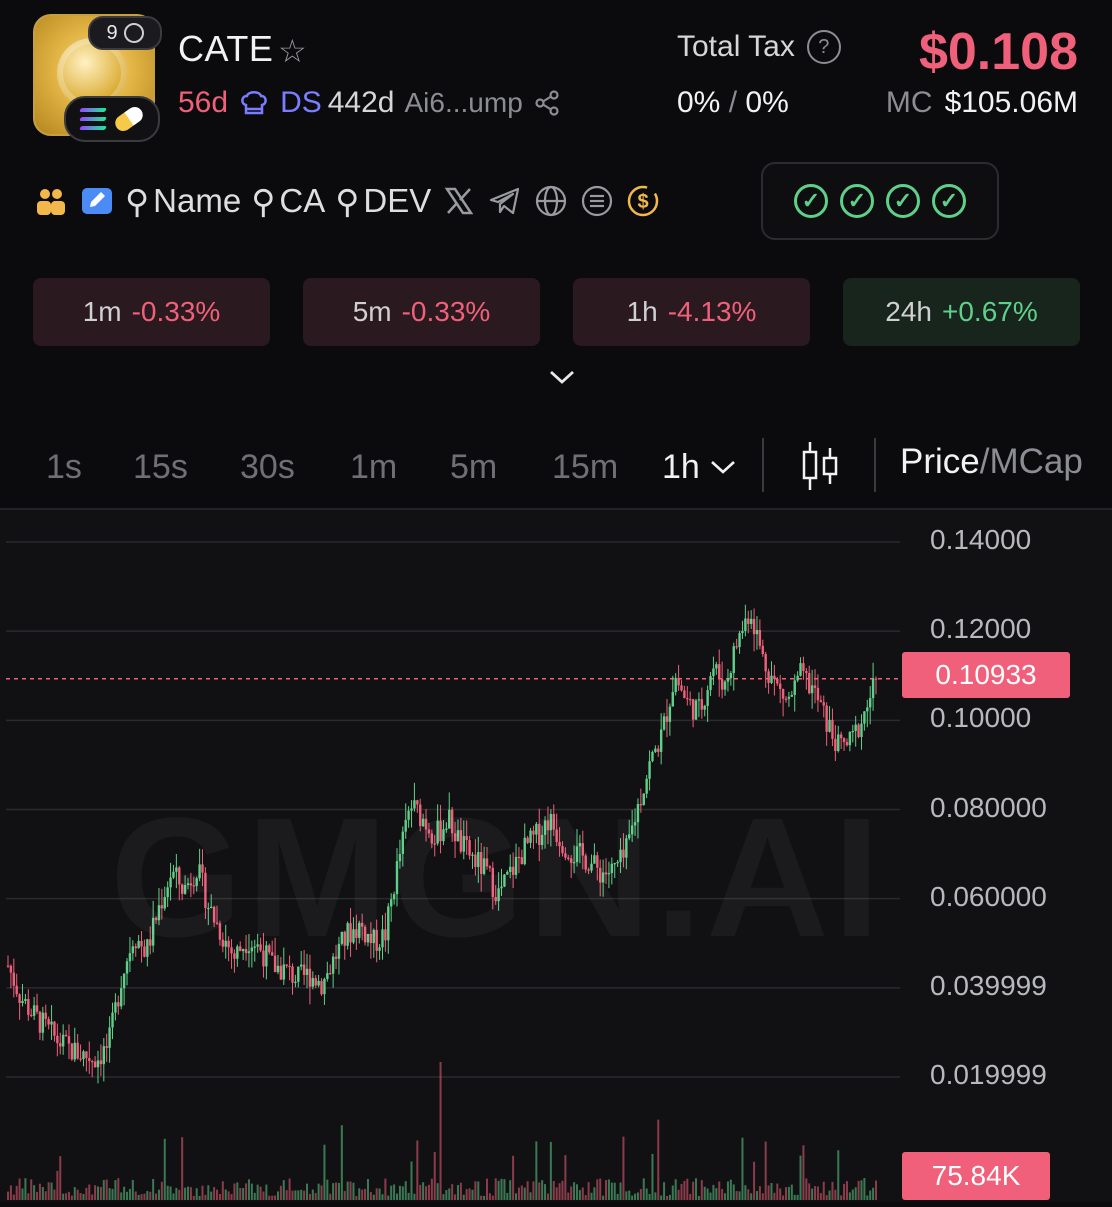  I want to click on search-dev-button: ⚲ DEV, so click(383, 201).